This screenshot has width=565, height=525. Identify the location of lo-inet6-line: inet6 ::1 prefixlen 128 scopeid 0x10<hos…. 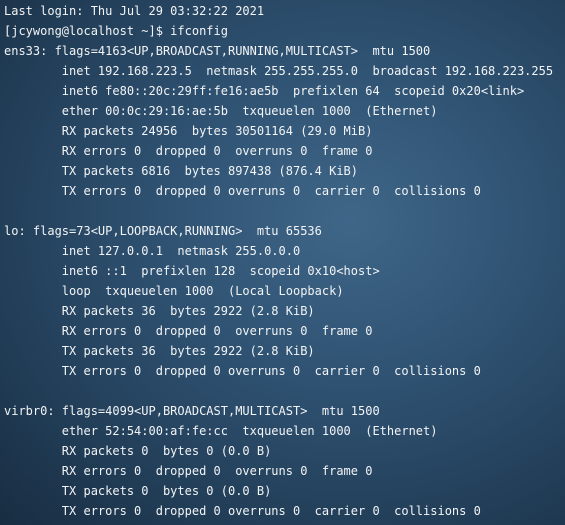
(192, 271).